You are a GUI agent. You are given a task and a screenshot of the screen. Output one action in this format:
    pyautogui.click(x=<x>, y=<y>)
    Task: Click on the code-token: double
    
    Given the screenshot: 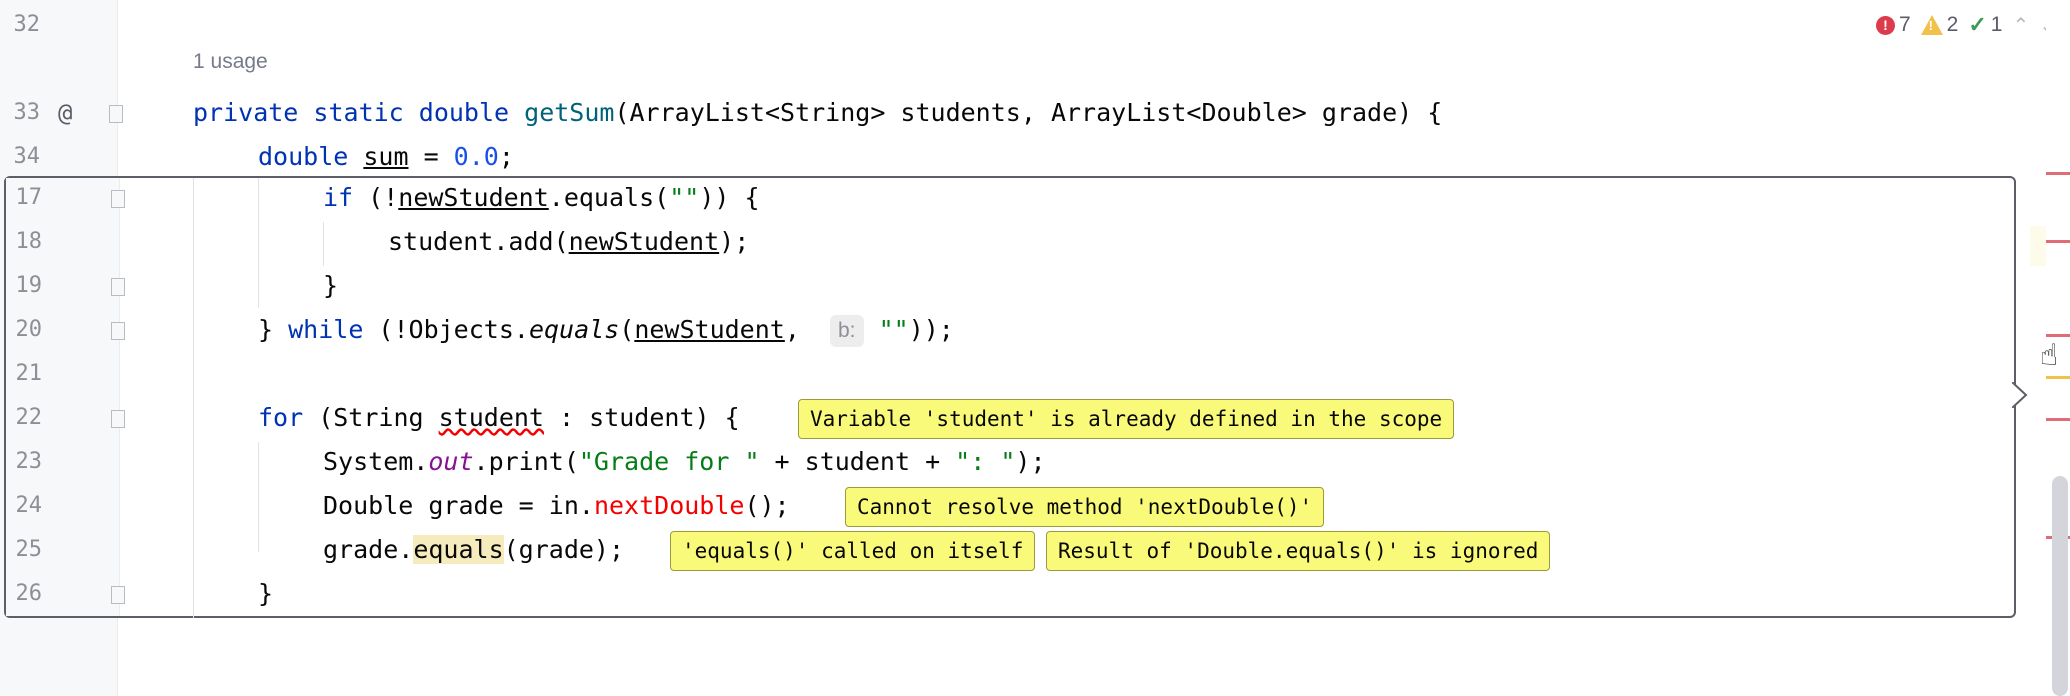 What is the action you would take?
    pyautogui.click(x=311, y=156)
    